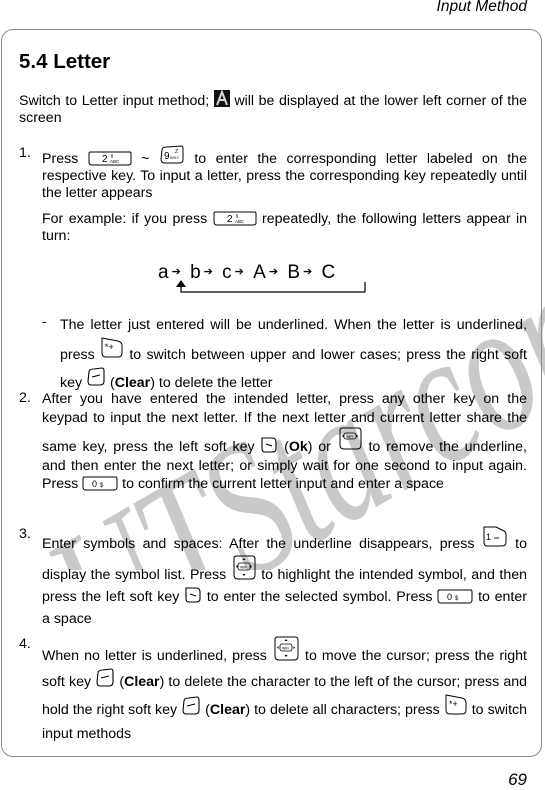 This screenshot has width=545, height=790. Describe the element at coordinates (221, 98) in the screenshot. I see `letter-mode-icon` at that location.